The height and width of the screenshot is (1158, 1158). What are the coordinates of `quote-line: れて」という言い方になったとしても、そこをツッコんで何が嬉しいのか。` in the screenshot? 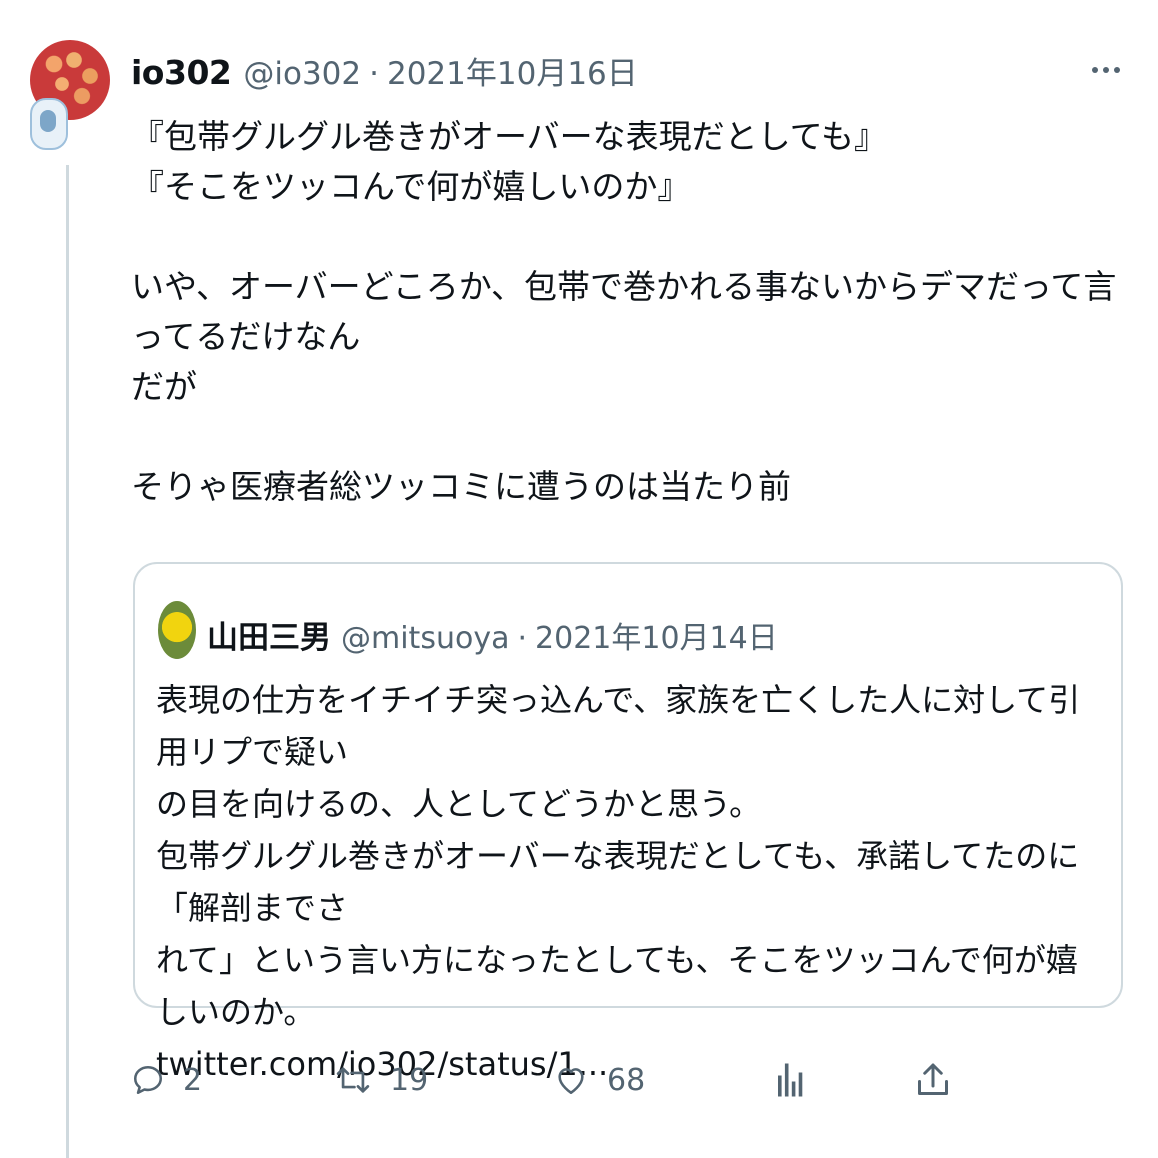 It's located at (617, 986).